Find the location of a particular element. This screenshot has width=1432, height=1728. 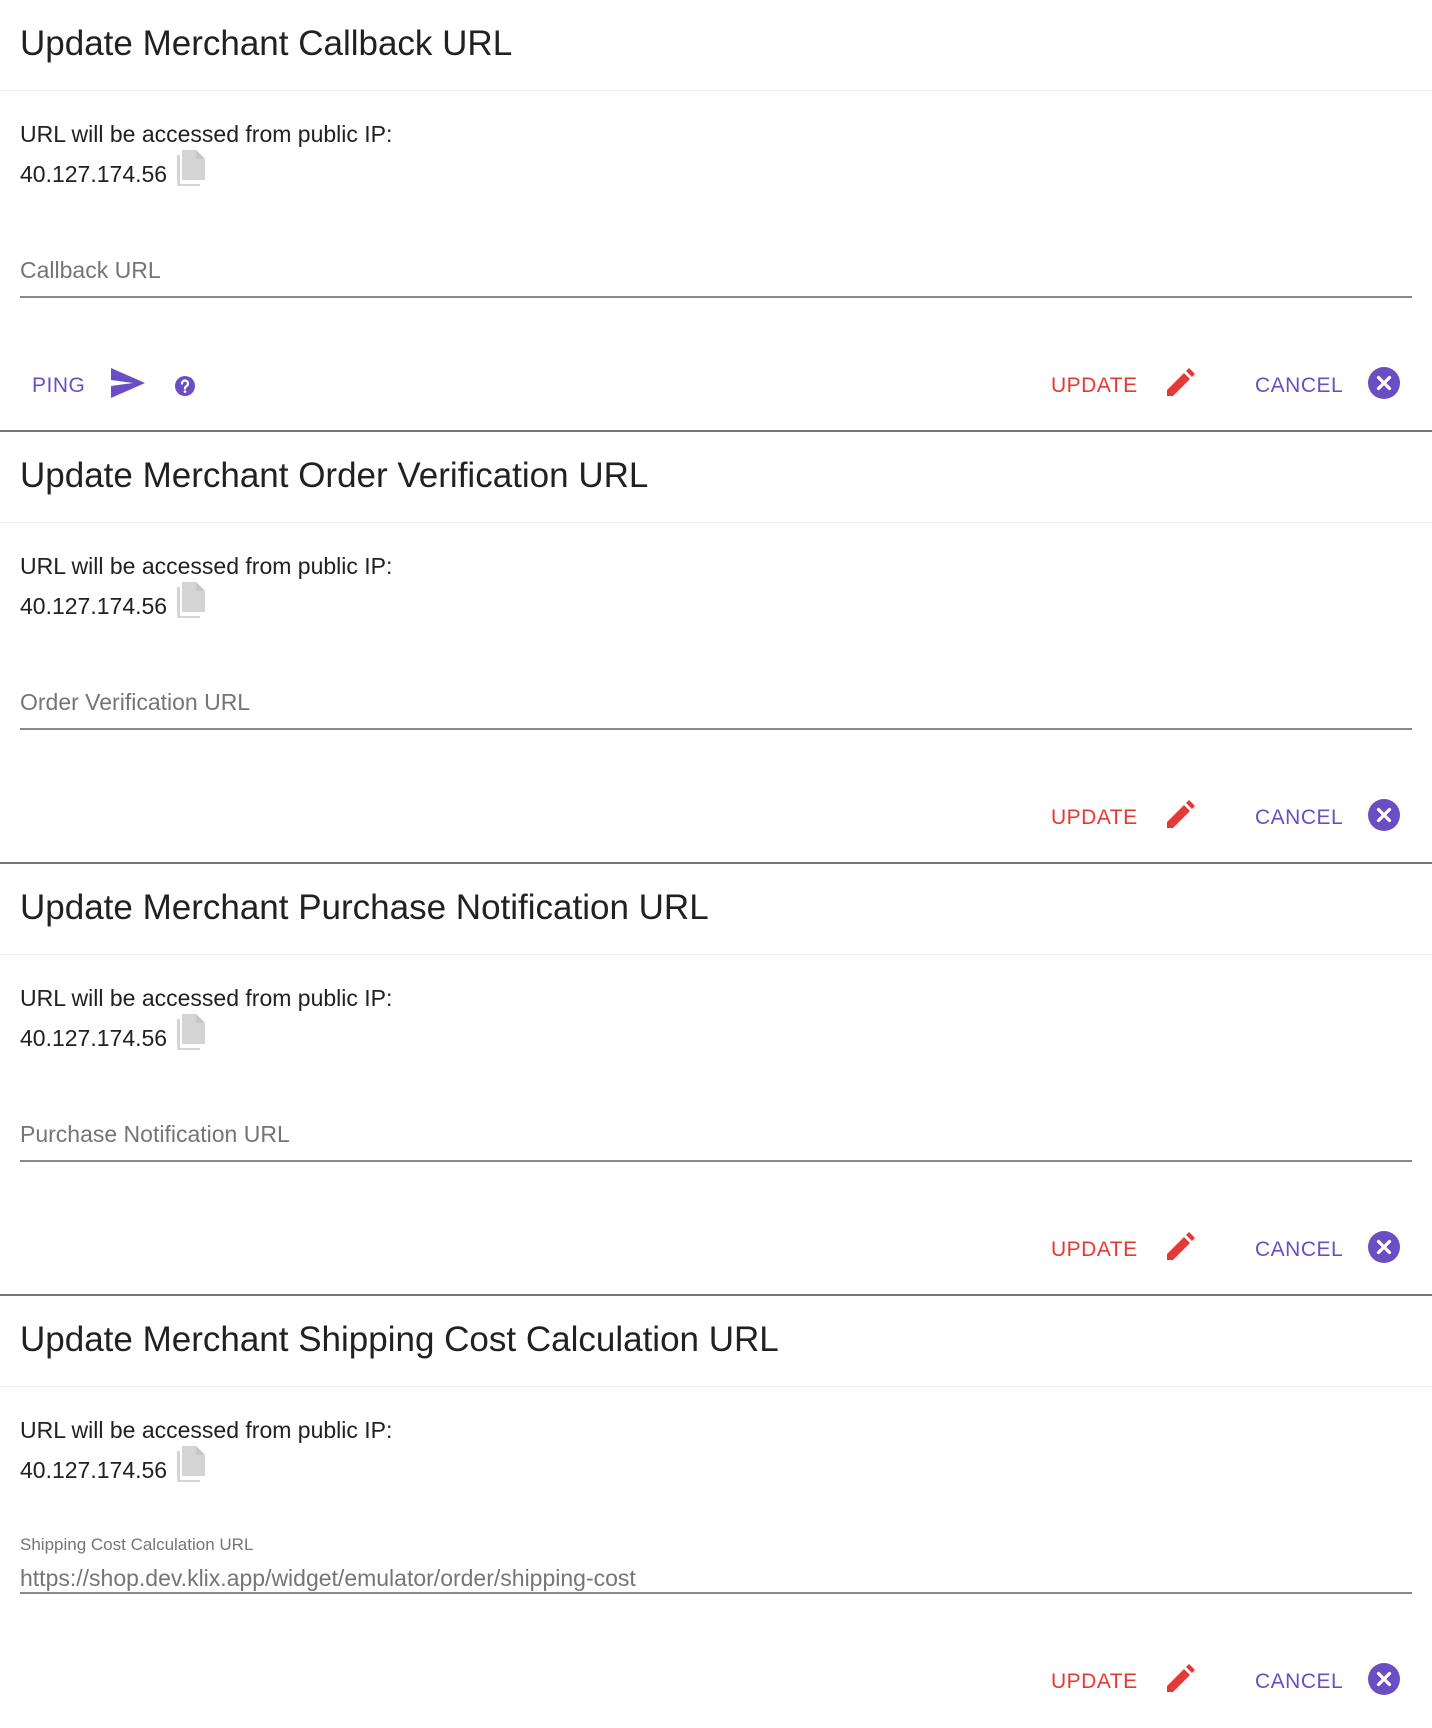

card-actions: PING UPDATE CANCEL is located at coordinates (716, 386).